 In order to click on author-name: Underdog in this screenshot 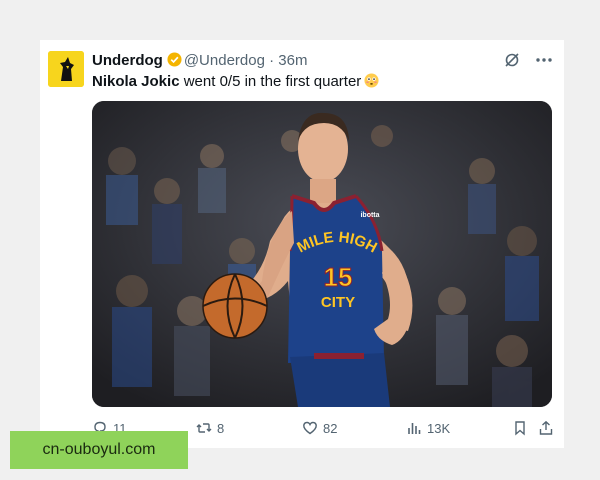, I will do `click(127, 60)`.